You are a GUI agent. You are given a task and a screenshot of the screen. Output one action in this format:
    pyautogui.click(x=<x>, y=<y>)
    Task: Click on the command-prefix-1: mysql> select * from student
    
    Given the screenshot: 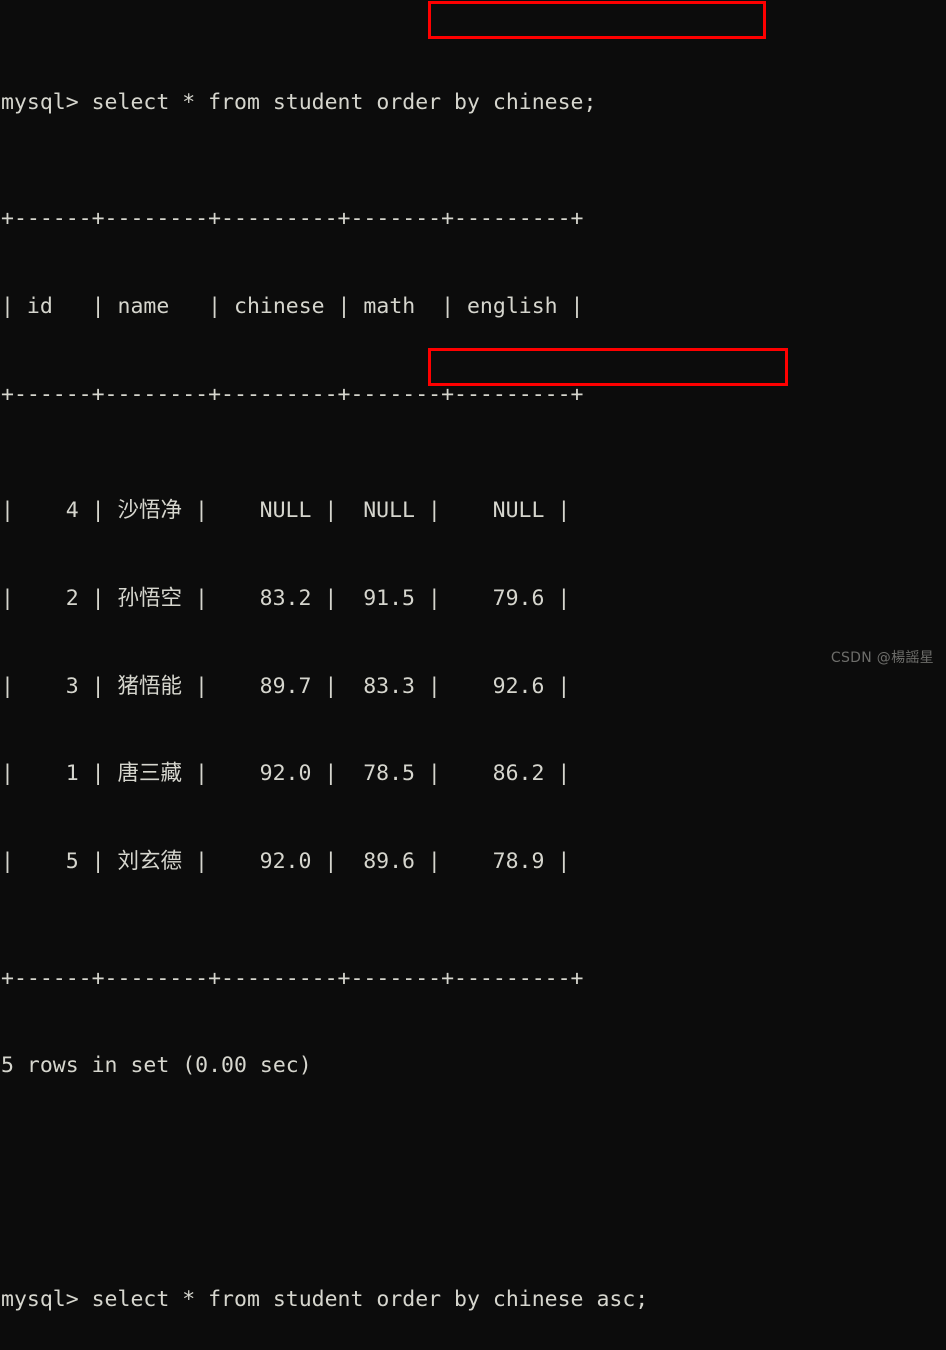 What is the action you would take?
    pyautogui.click(x=189, y=102)
    